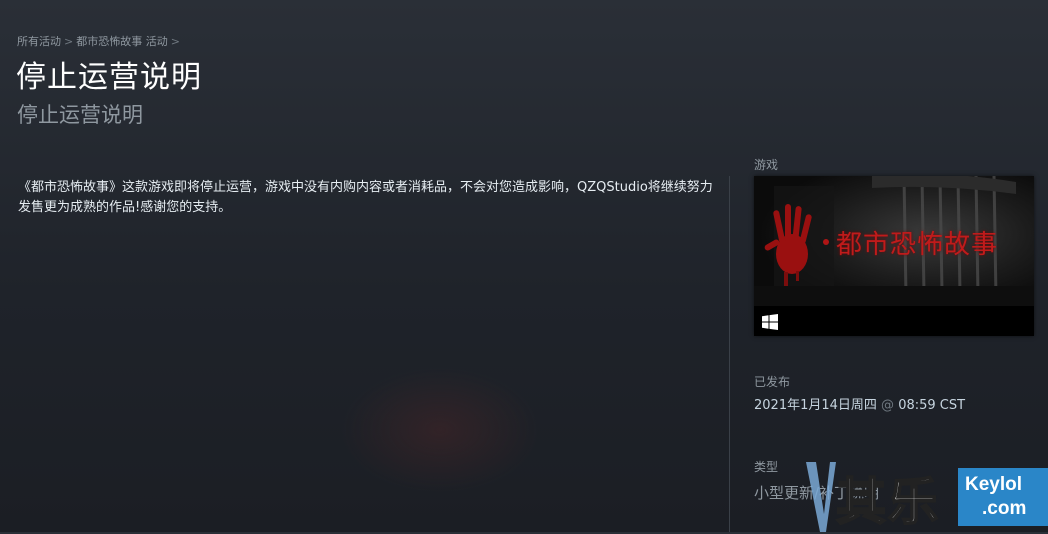 This screenshot has height=534, width=1048. Describe the element at coordinates (766, 467) in the screenshot. I see `type-label: 类型` at that location.